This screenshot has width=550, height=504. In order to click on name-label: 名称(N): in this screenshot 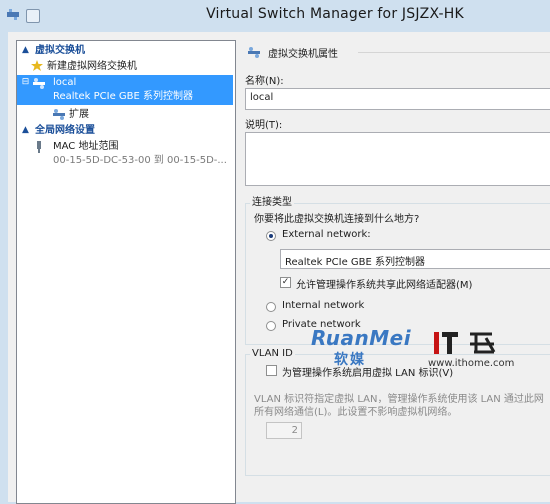, I will do `click(264, 81)`.